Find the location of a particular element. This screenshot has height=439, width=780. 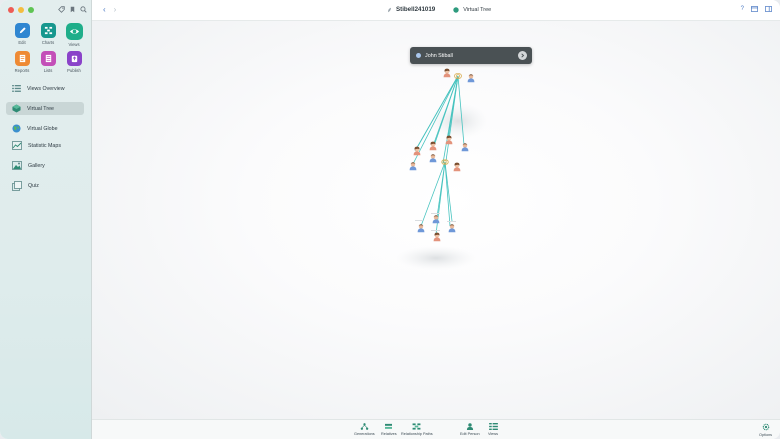

virtual-tree-small-icon is located at coordinates (456, 9).